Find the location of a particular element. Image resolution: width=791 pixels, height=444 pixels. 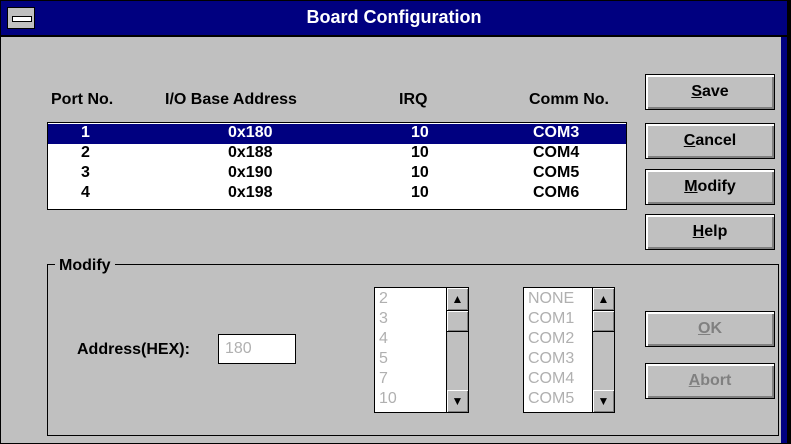

irq-option: 7 is located at coordinates (383, 379).